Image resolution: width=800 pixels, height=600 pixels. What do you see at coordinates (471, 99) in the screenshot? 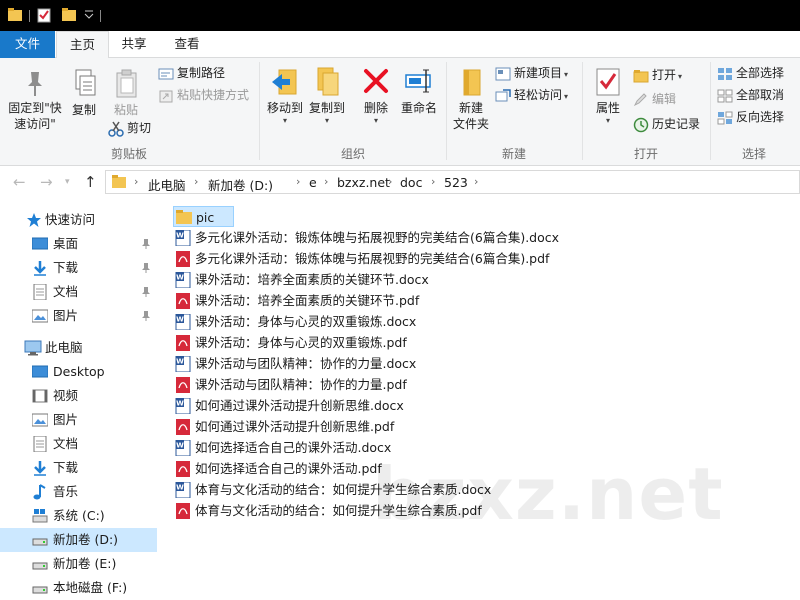
I see `new-folder-button: 新建 文件夹` at bounding box center [471, 99].